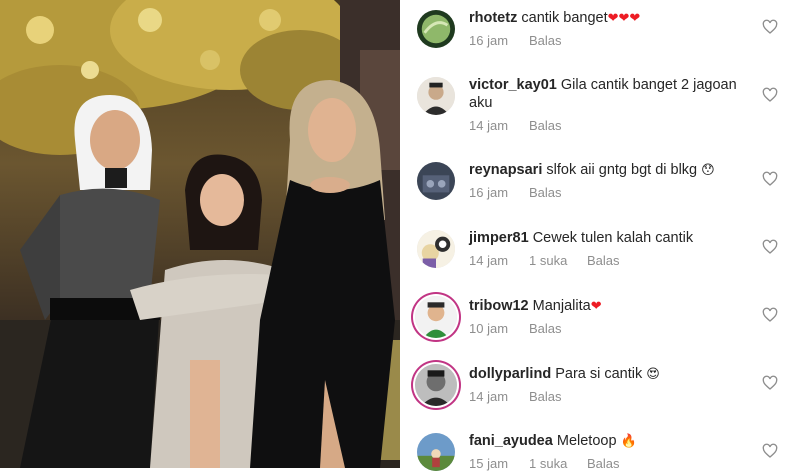 The height and width of the screenshot is (475, 800). Describe the element at coordinates (505, 170) in the screenshot. I see `comment-username: reynapsari` at that location.